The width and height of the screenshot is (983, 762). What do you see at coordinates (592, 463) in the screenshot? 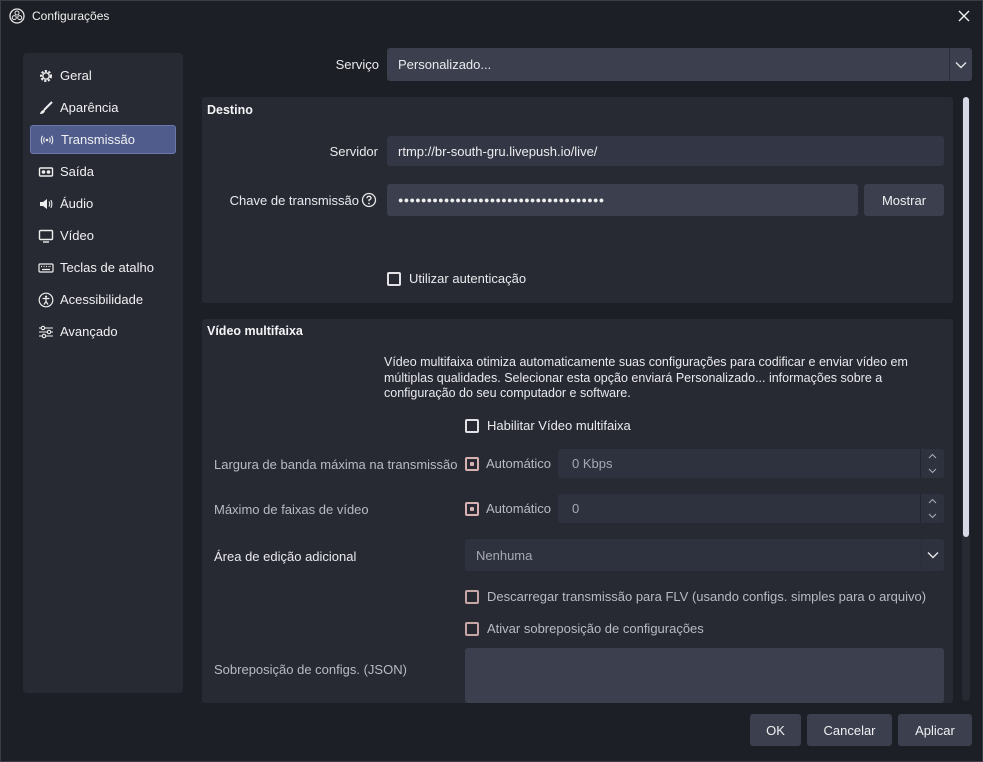
I see `bandwidth-value: 0 Kbps` at bounding box center [592, 463].